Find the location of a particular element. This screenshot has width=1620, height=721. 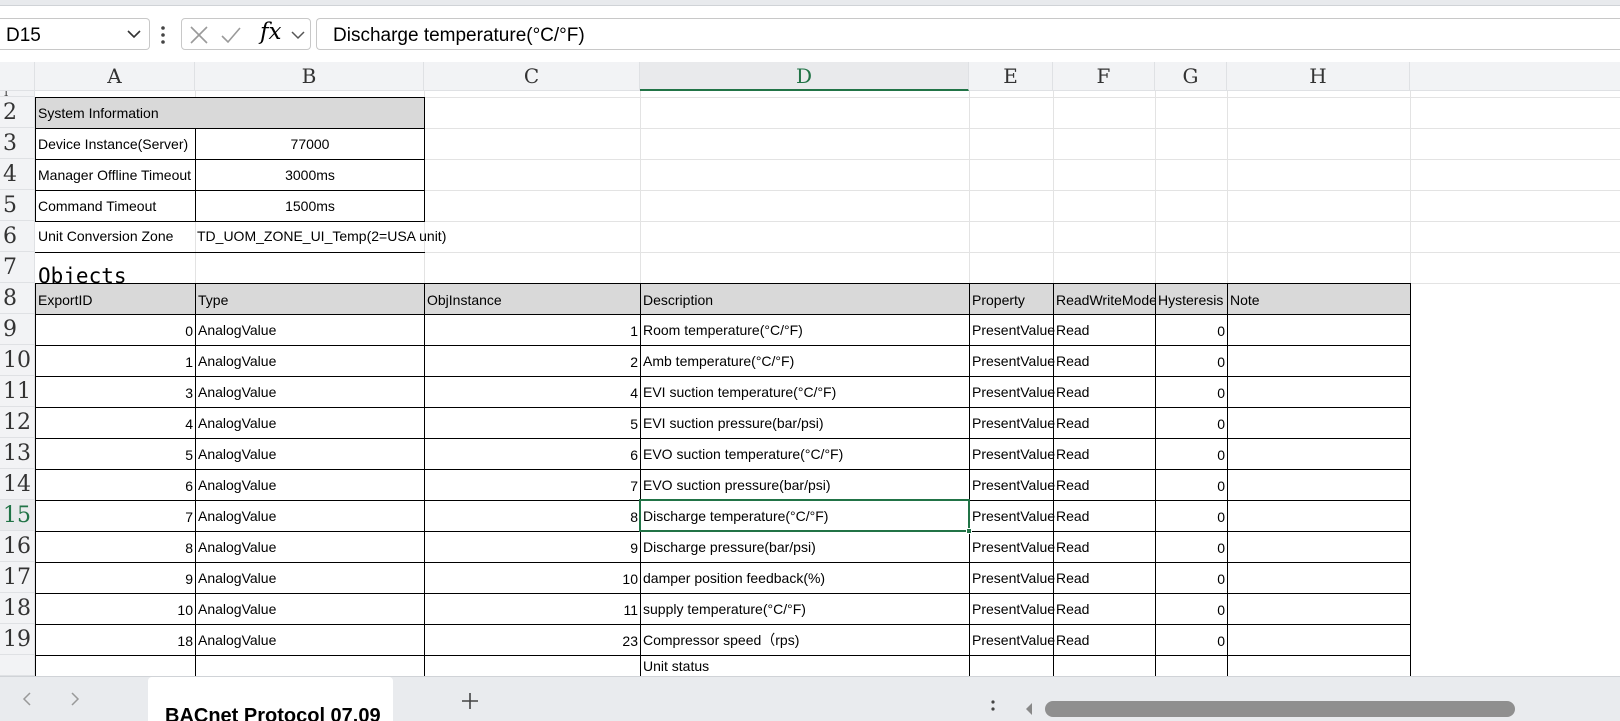

row-header-8: 8 is located at coordinates (17, 298).